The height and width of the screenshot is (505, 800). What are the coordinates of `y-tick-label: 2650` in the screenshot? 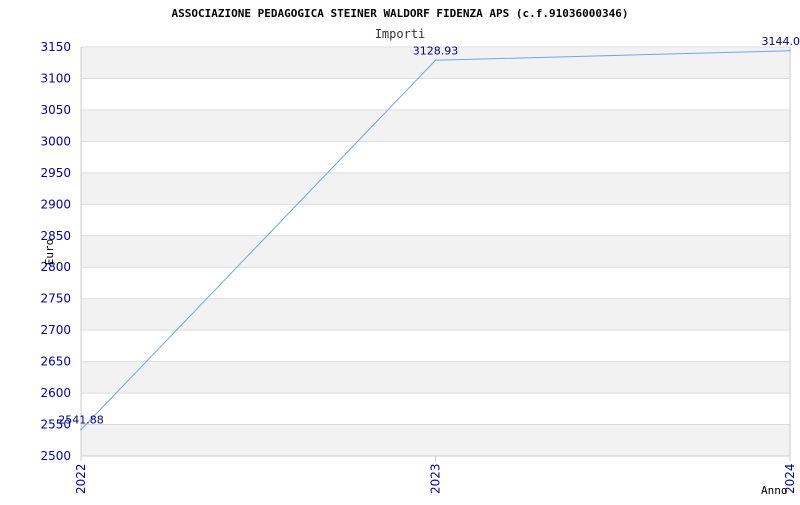 It's located at (55, 362).